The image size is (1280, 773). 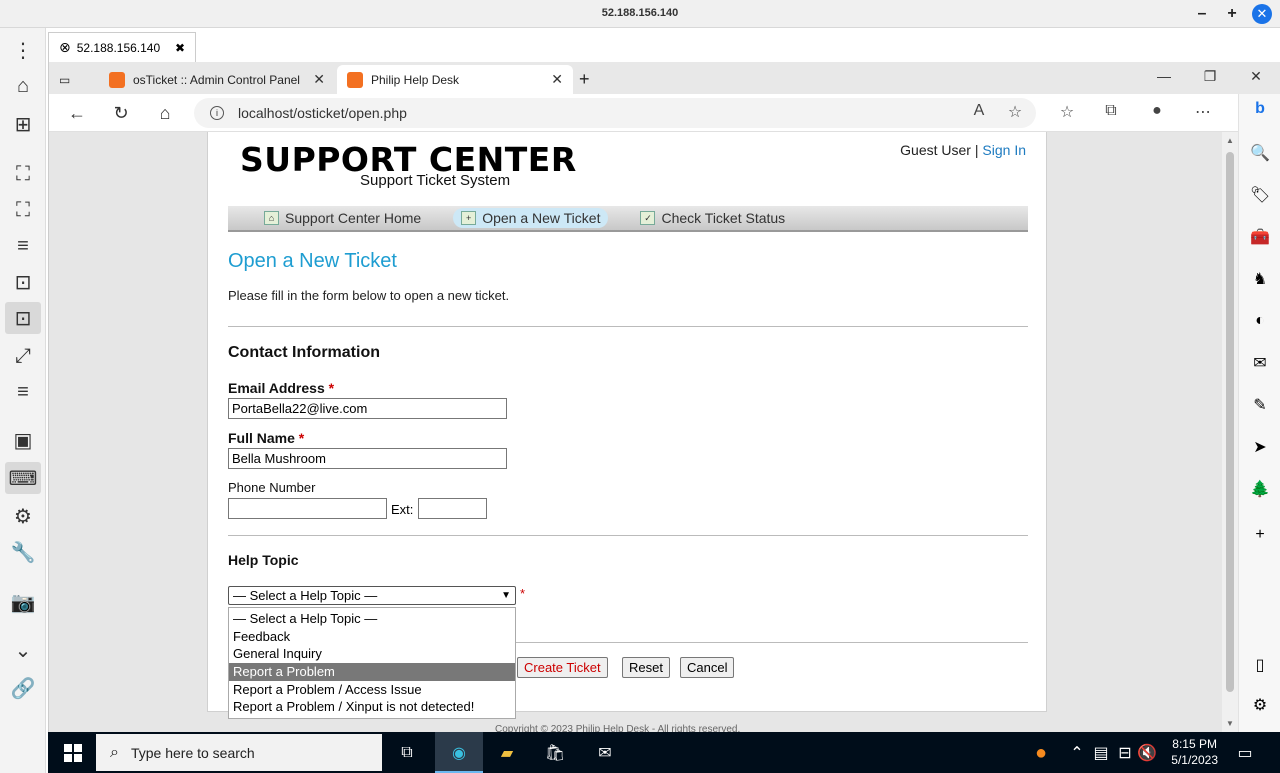 I want to click on display-icon: ⊡, so click(x=23, y=282).